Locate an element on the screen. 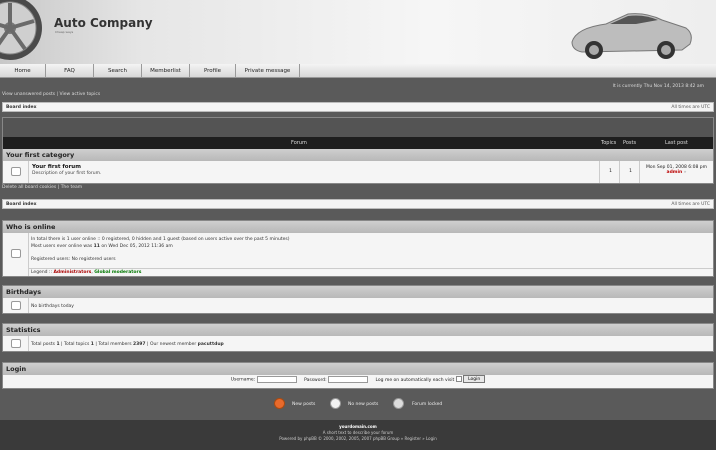 The height and width of the screenshot is (450, 716). stat-label: | Total members is located at coordinates (113, 344).